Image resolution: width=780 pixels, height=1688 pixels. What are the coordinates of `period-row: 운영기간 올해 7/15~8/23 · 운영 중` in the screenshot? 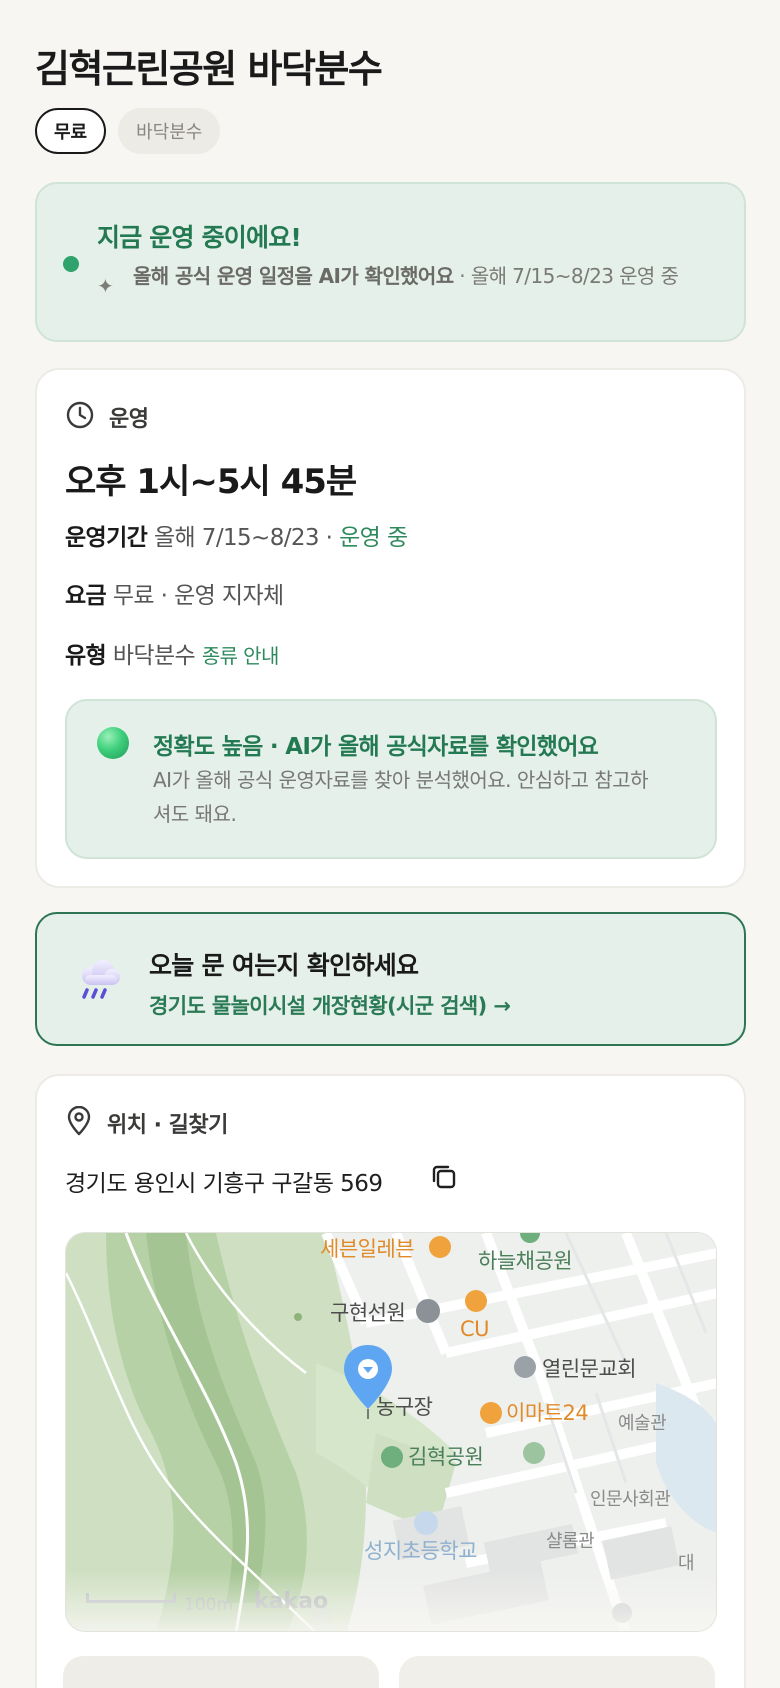 It's located at (236, 535).